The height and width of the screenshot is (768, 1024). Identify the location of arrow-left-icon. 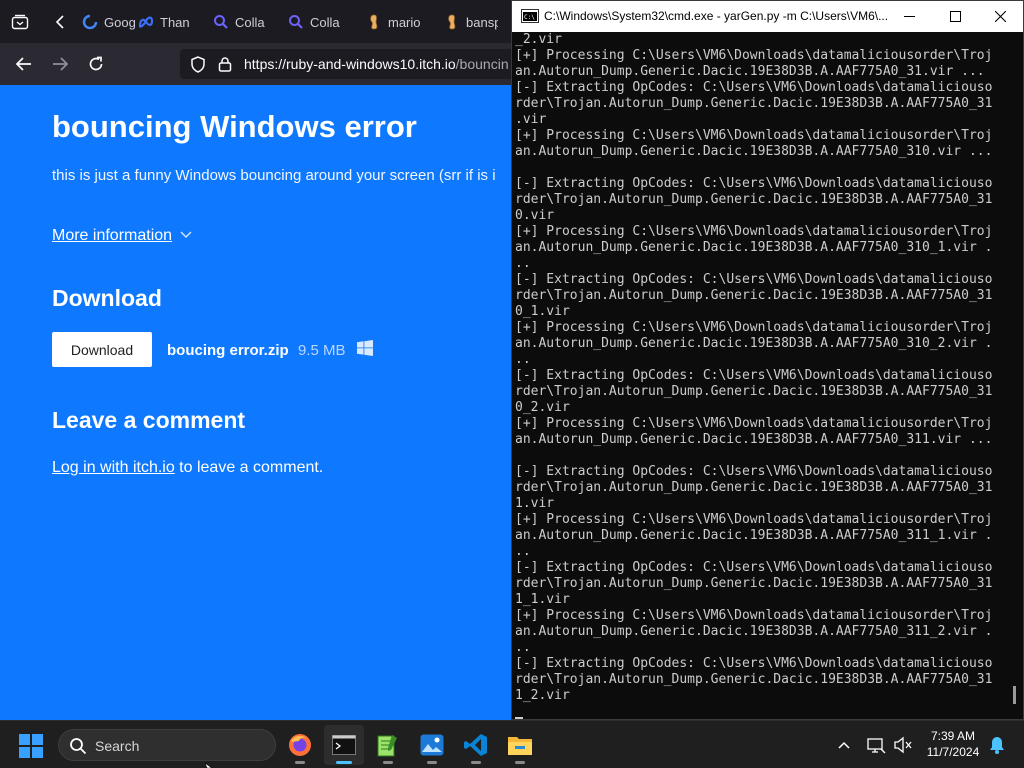
(23, 64).